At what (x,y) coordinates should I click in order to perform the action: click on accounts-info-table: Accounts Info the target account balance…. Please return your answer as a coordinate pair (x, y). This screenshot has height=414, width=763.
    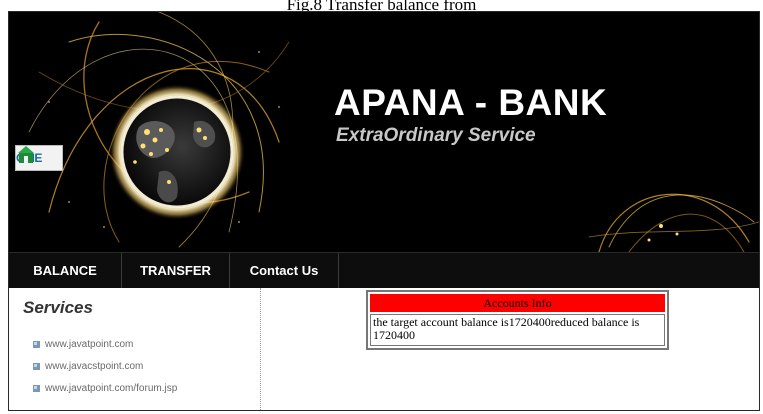
    Looking at the image, I should click on (517, 320).